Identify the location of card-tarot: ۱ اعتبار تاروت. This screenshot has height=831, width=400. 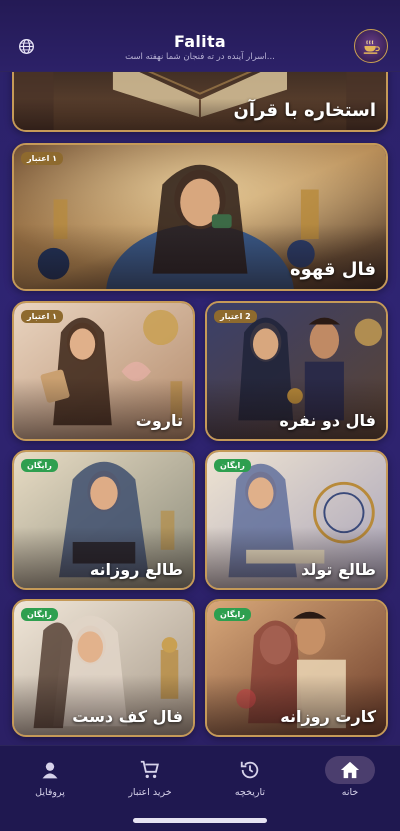
(103, 371).